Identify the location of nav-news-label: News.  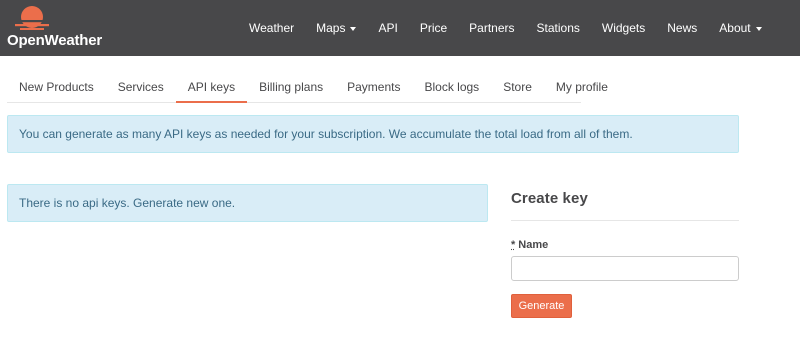
(682, 28).